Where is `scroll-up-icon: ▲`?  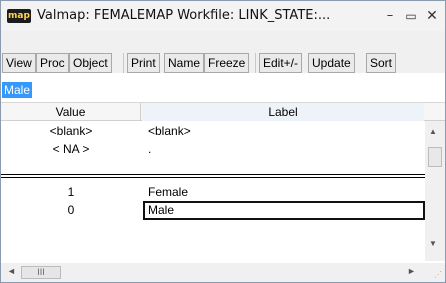
scroll-up-icon: ▲ is located at coordinates (433, 131).